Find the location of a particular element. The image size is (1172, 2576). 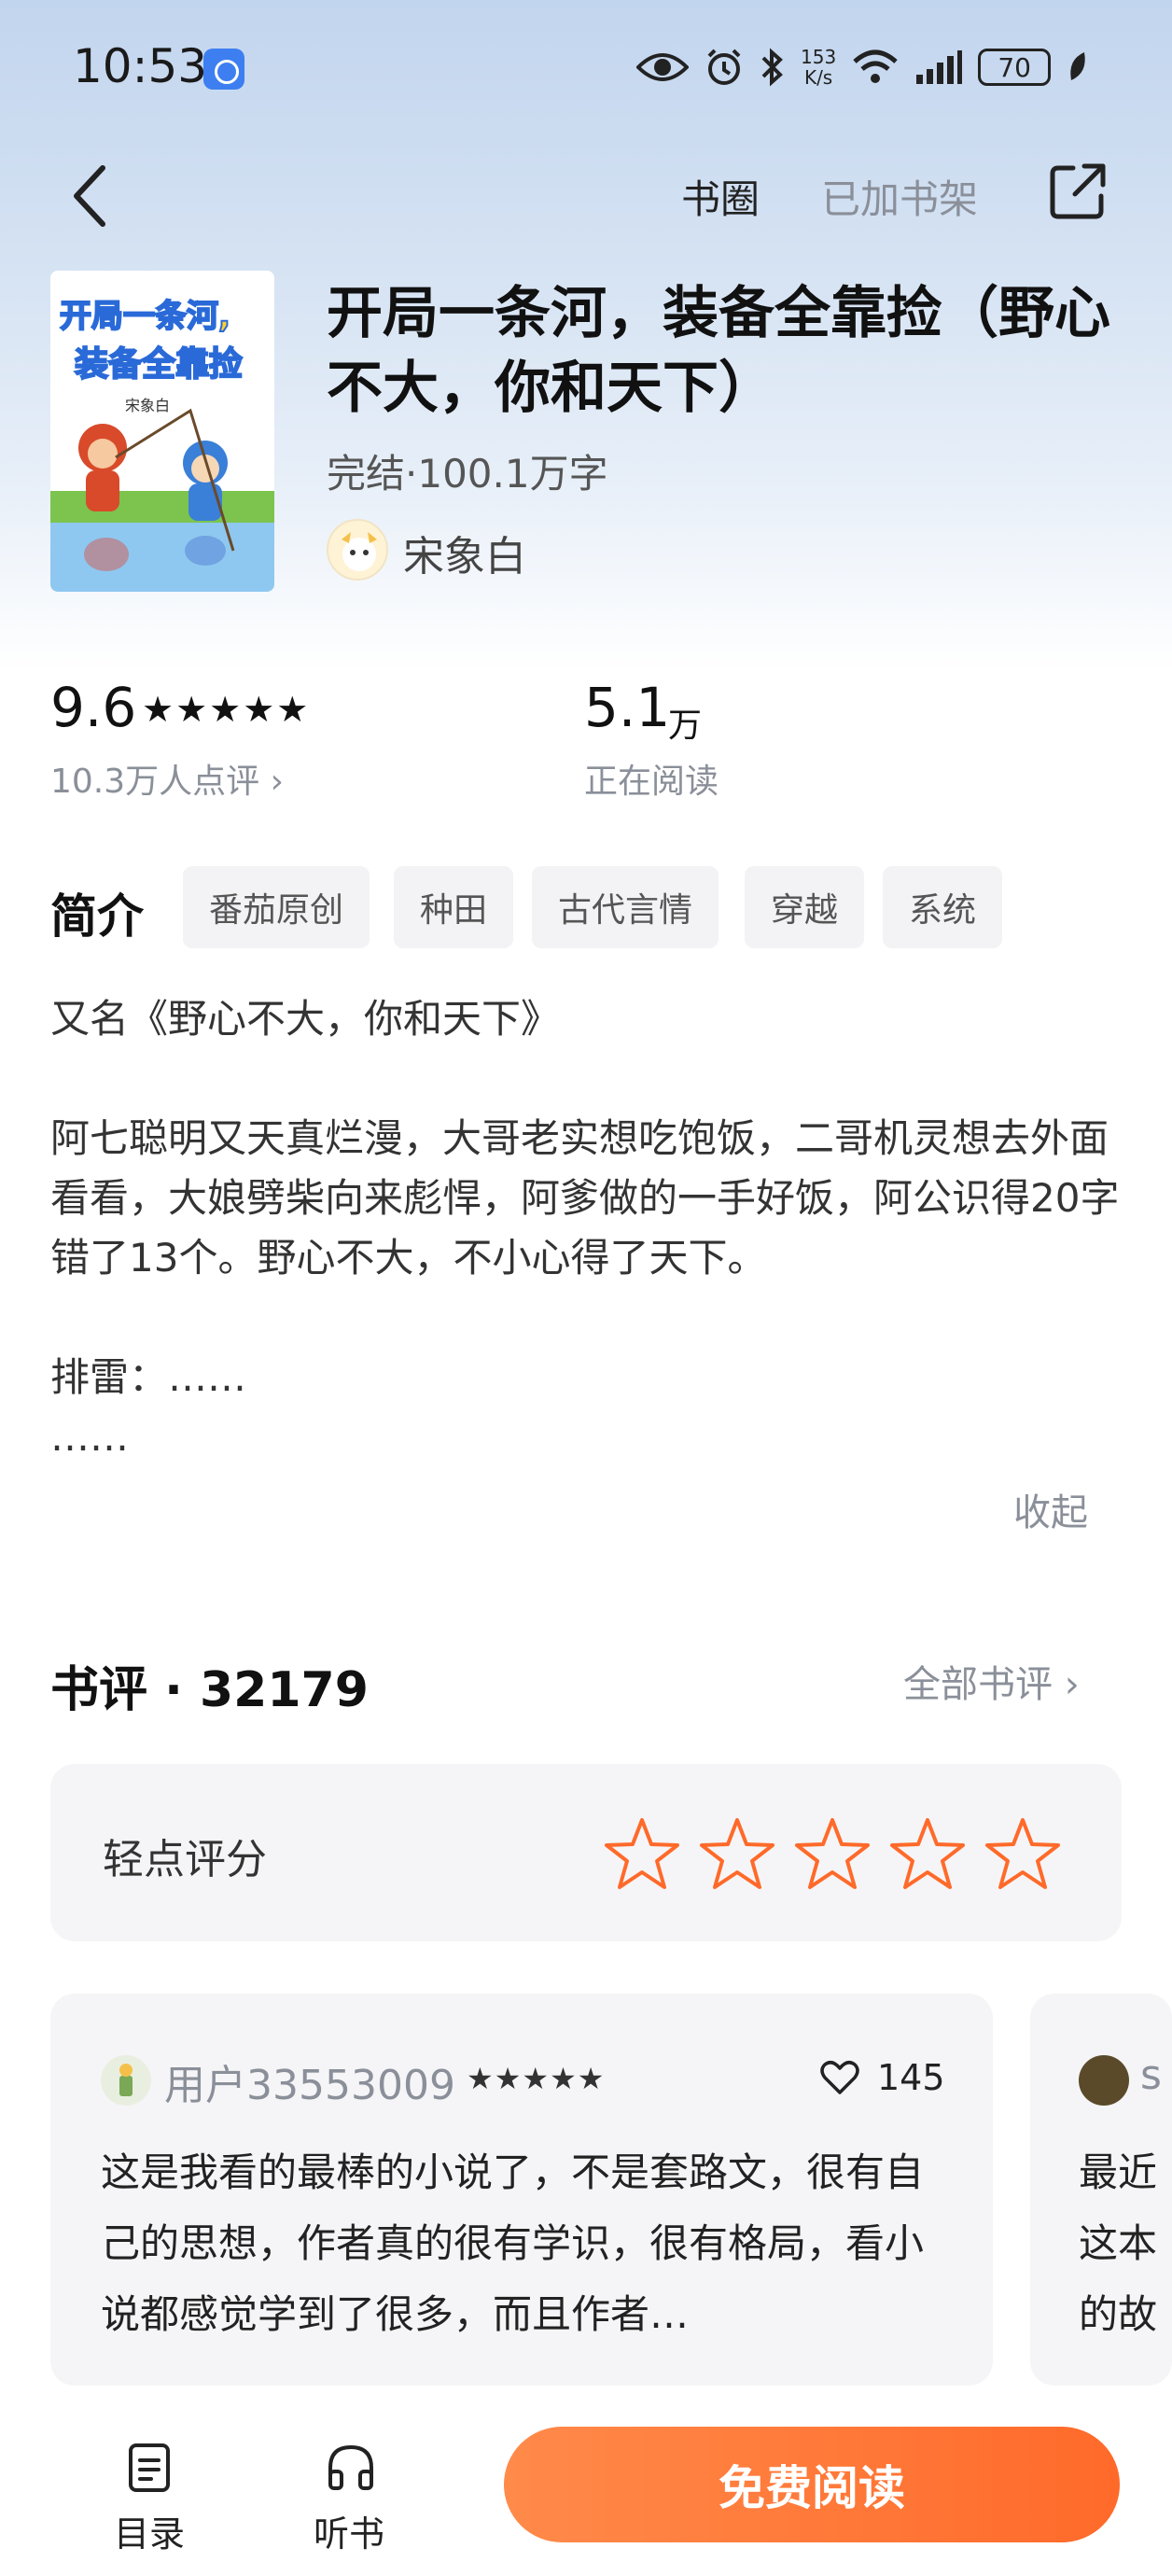

free-read-button: 免费阅读 is located at coordinates (812, 2484).